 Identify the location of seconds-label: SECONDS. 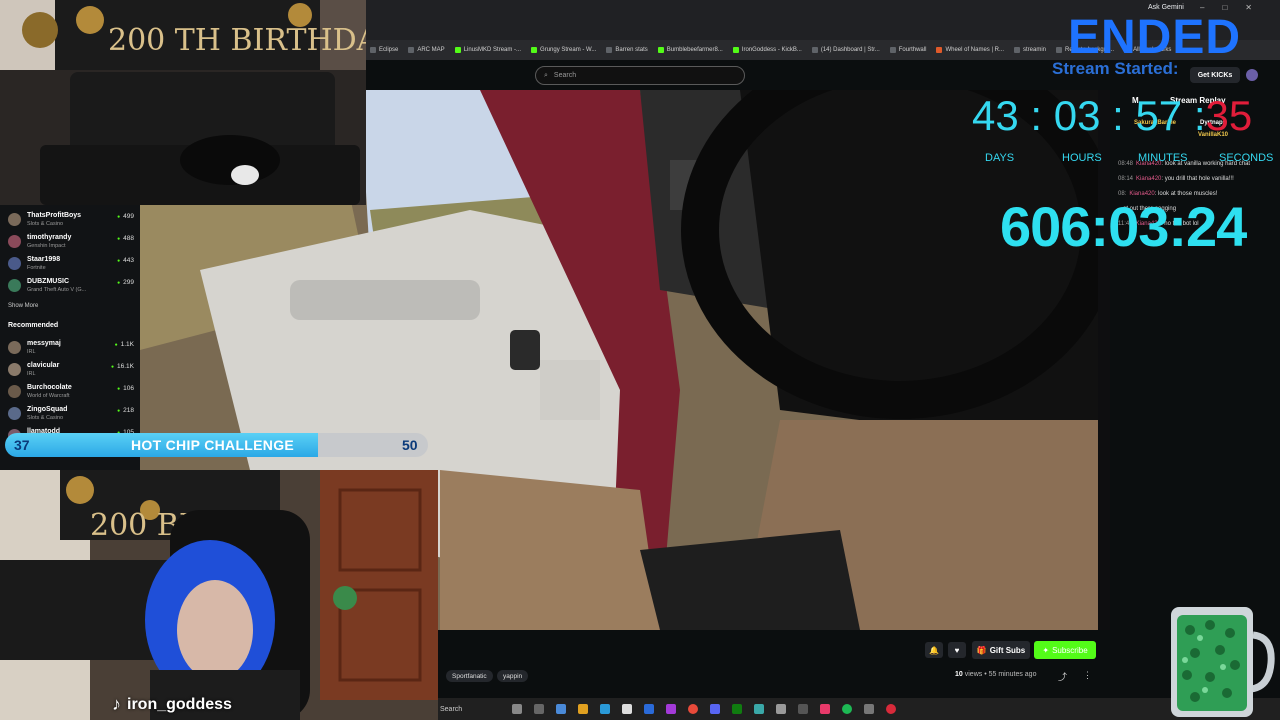
(1246, 158).